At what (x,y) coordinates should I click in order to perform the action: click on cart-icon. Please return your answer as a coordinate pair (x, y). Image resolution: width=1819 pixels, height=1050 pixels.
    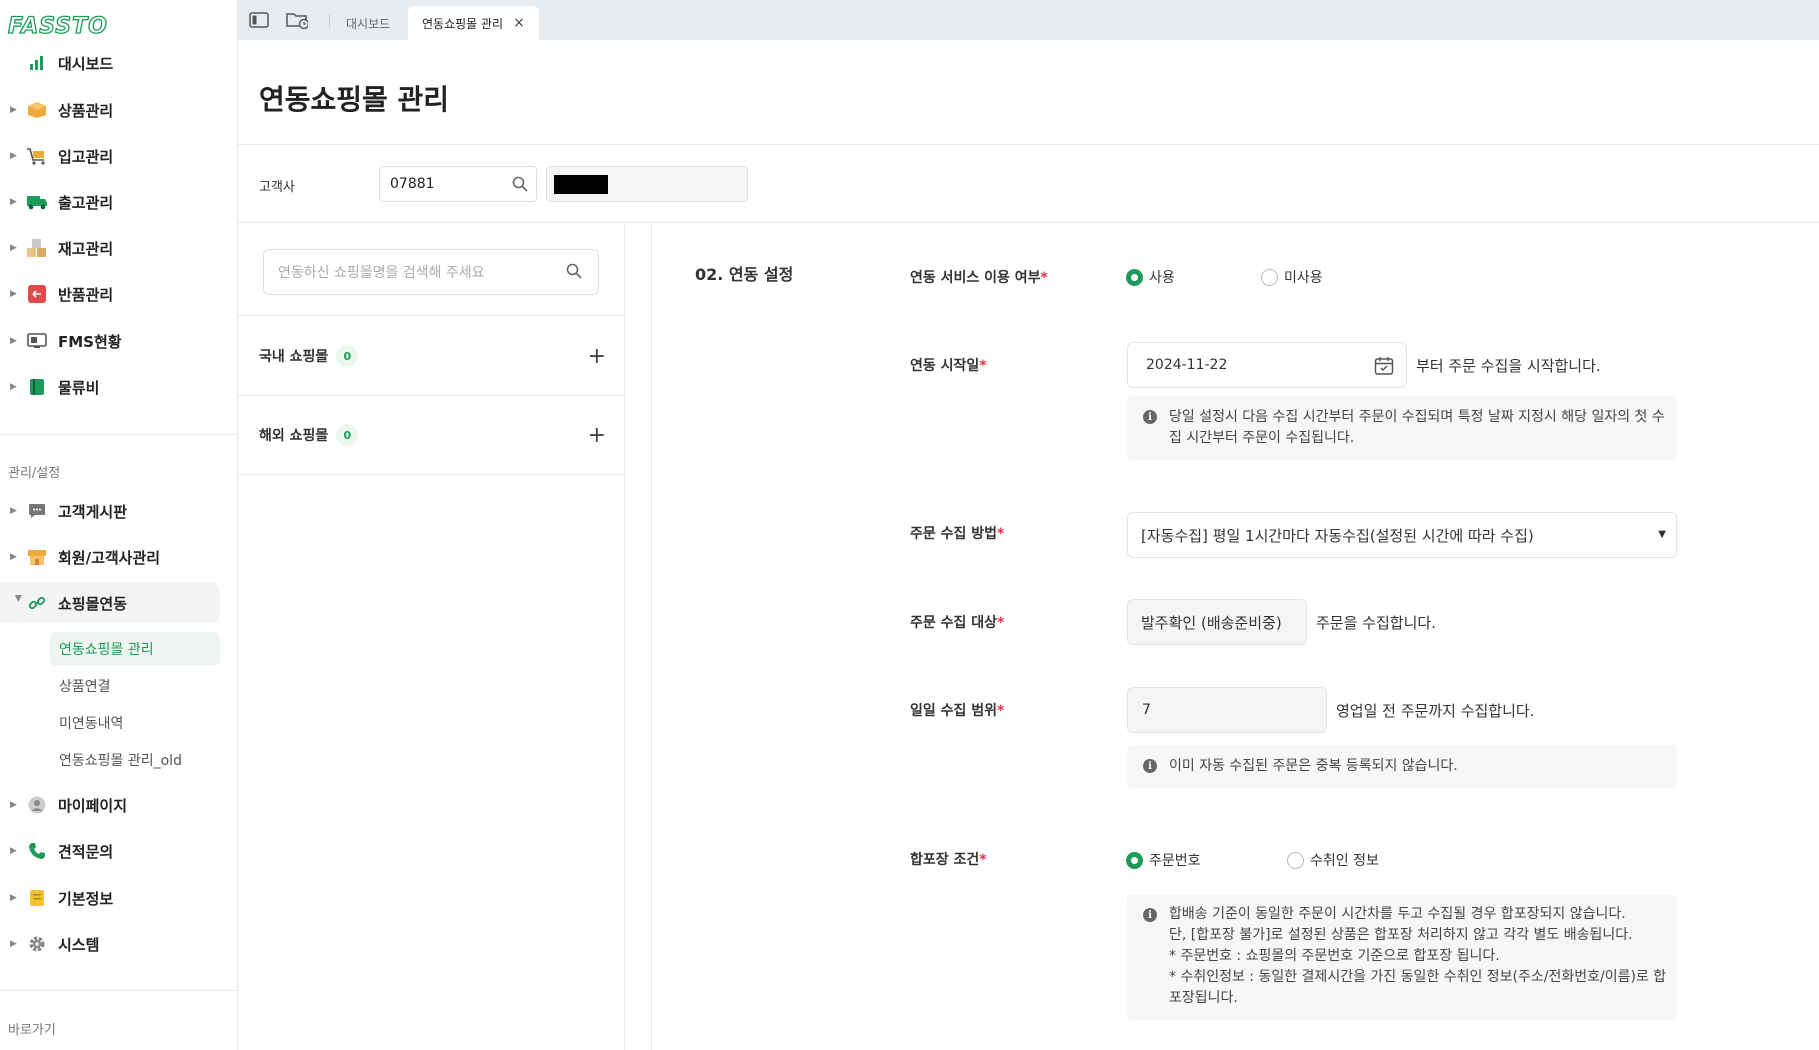
    Looking at the image, I should click on (37, 156).